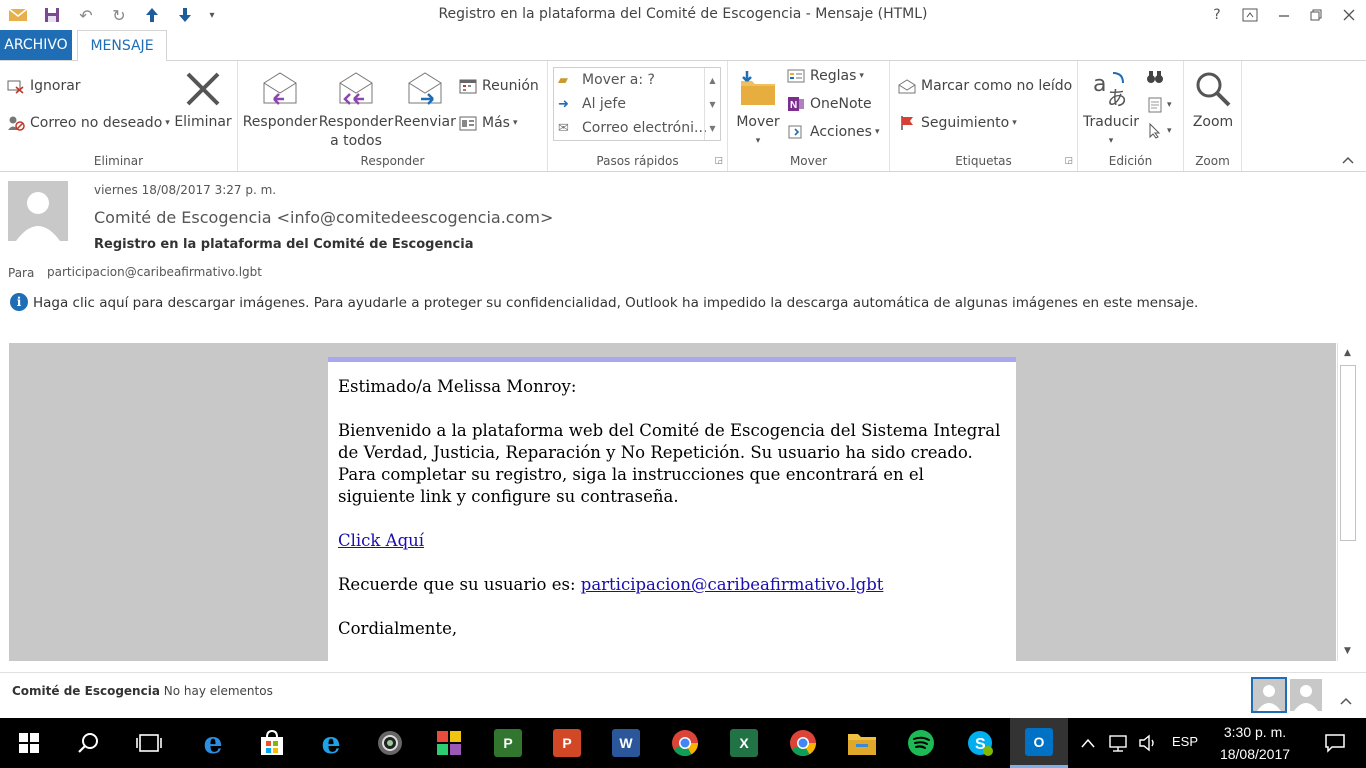  I want to click on word-icon: W, so click(626, 743).